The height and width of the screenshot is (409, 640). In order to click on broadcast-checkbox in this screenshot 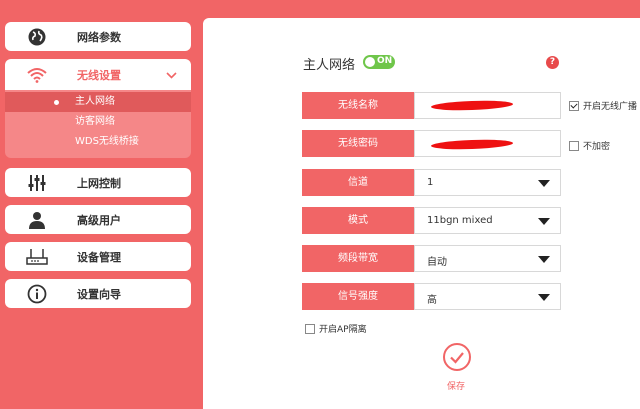, I will do `click(574, 105)`.